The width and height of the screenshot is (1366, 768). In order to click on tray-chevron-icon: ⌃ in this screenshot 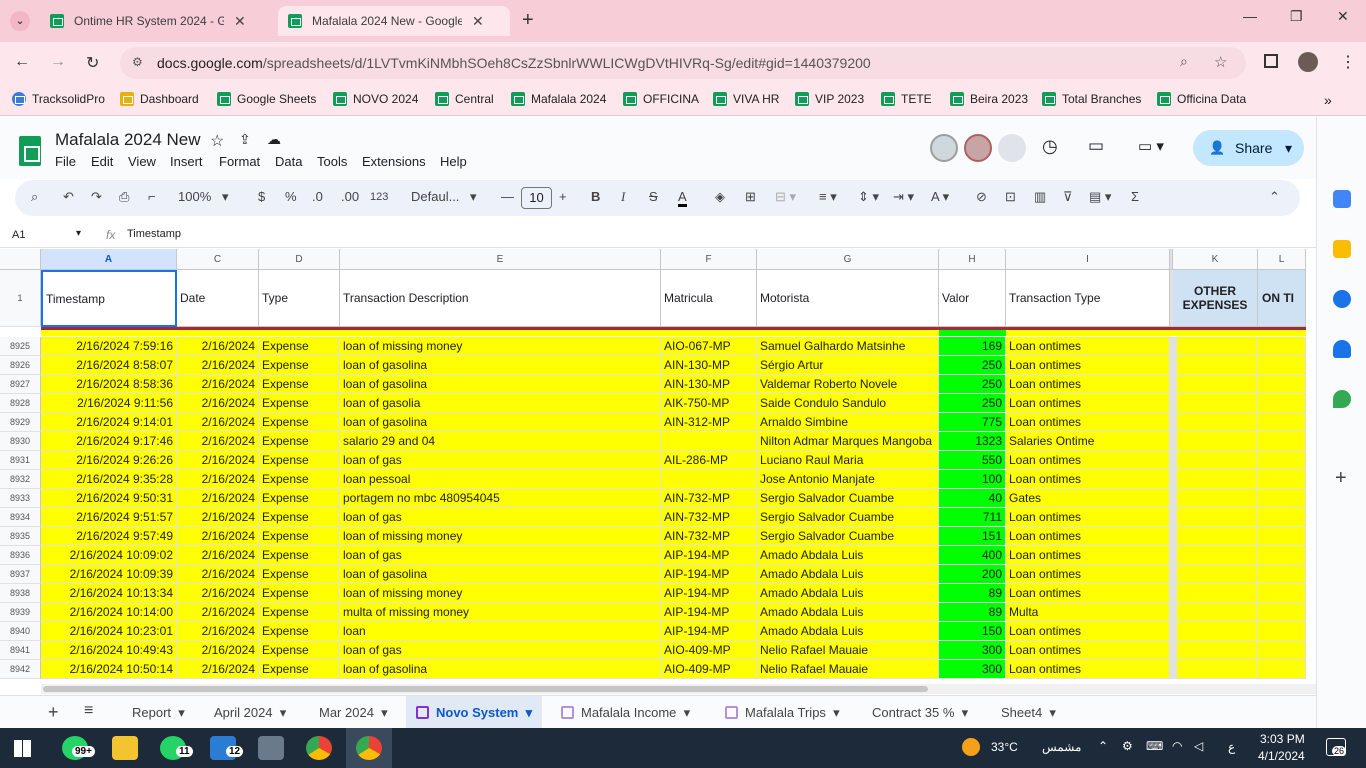, I will do `click(1103, 746)`.